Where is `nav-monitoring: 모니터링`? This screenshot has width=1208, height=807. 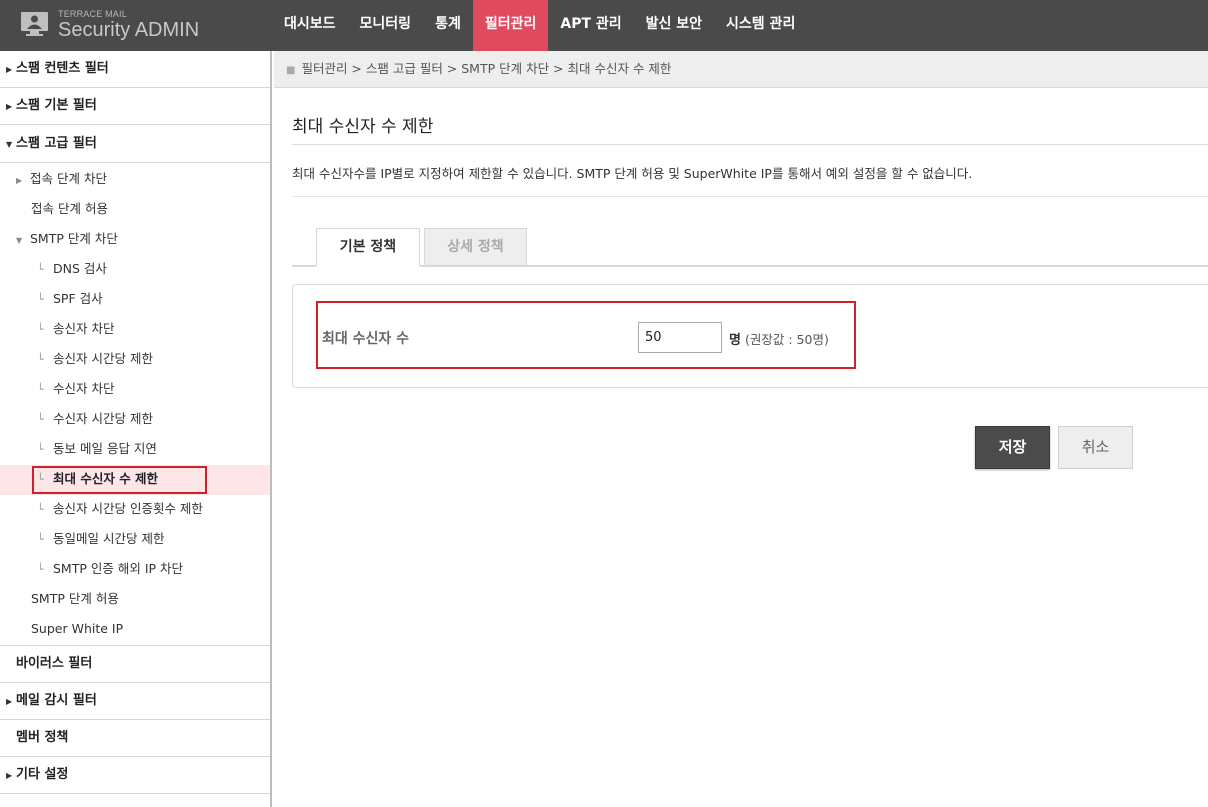 nav-monitoring: 모니터링 is located at coordinates (386, 25).